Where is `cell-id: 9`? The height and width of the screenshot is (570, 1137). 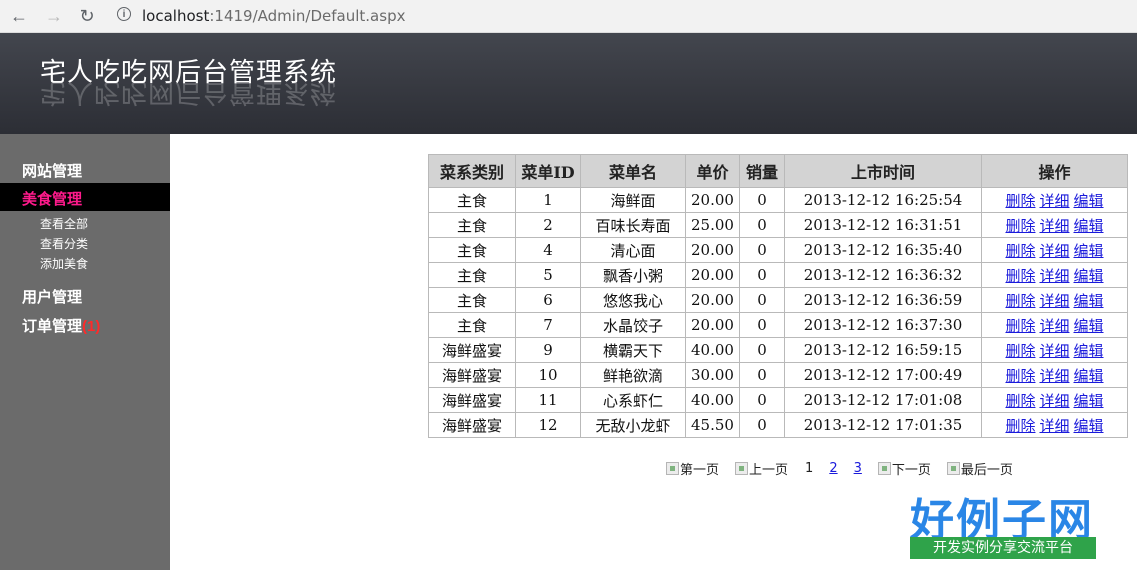
cell-id: 9 is located at coordinates (548, 350).